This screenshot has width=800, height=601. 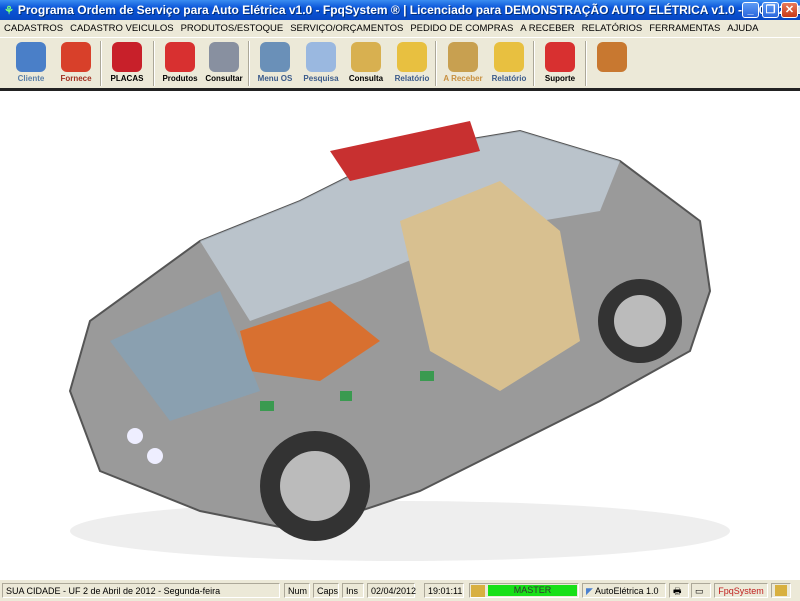 I want to click on computer-icon: ▭, so click(x=701, y=590).